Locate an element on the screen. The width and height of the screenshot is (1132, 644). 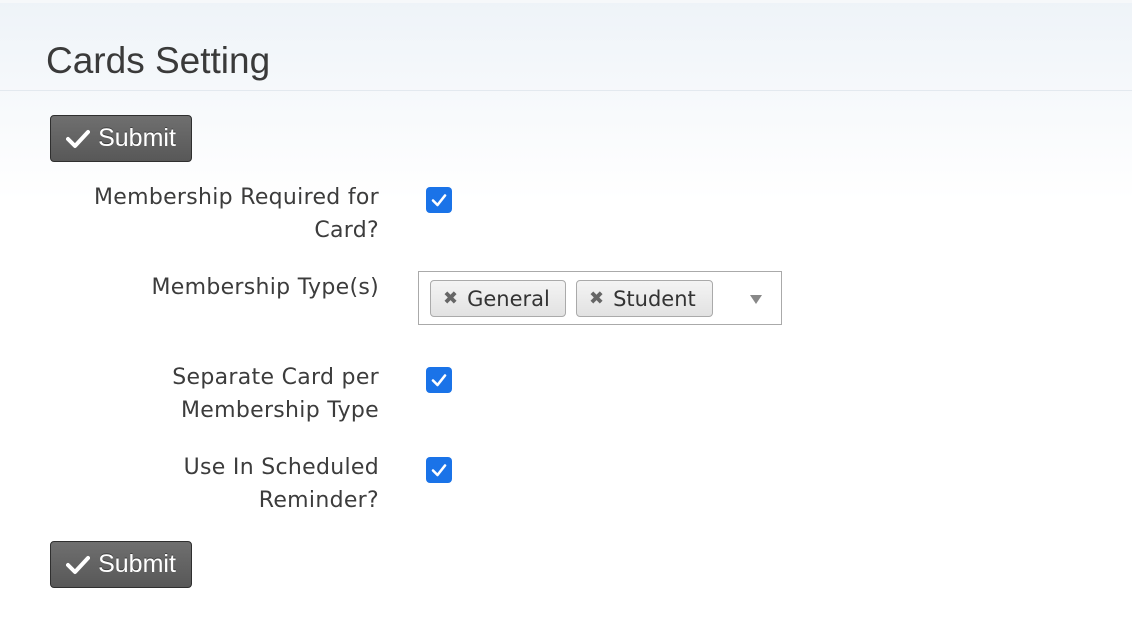
submit-button-bottom: Submit is located at coordinates (121, 564).